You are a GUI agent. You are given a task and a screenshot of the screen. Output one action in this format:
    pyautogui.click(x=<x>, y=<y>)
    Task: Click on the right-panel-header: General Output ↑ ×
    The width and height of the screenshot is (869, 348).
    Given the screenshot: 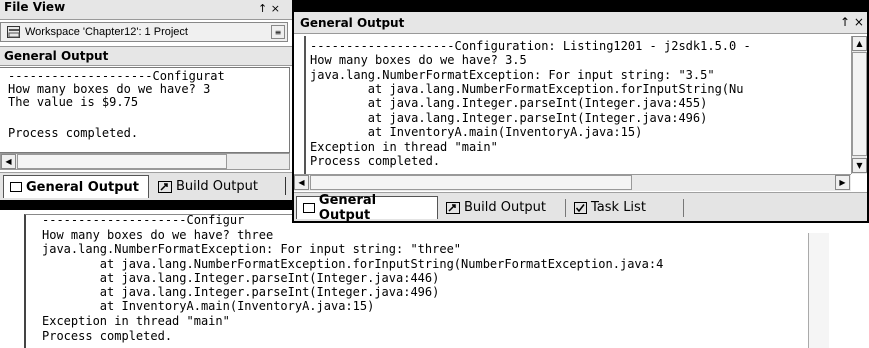 What is the action you would take?
    pyautogui.click(x=580, y=23)
    